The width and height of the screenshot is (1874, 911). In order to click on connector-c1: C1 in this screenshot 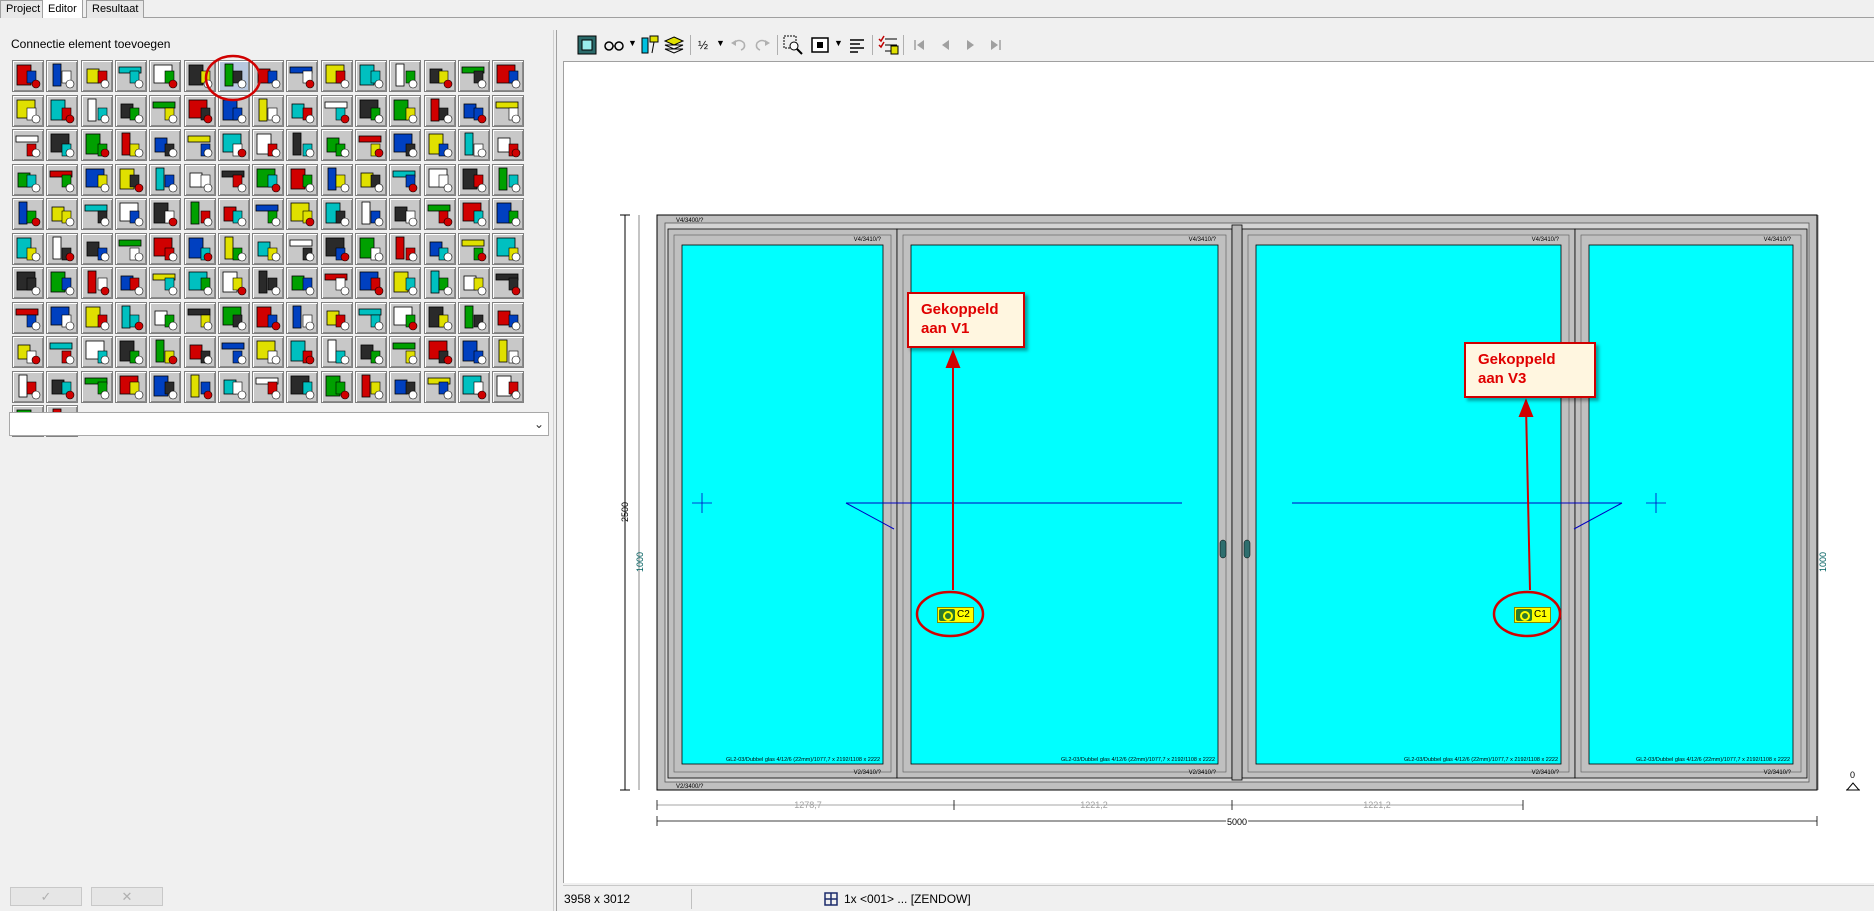, I will do `click(1532, 615)`.